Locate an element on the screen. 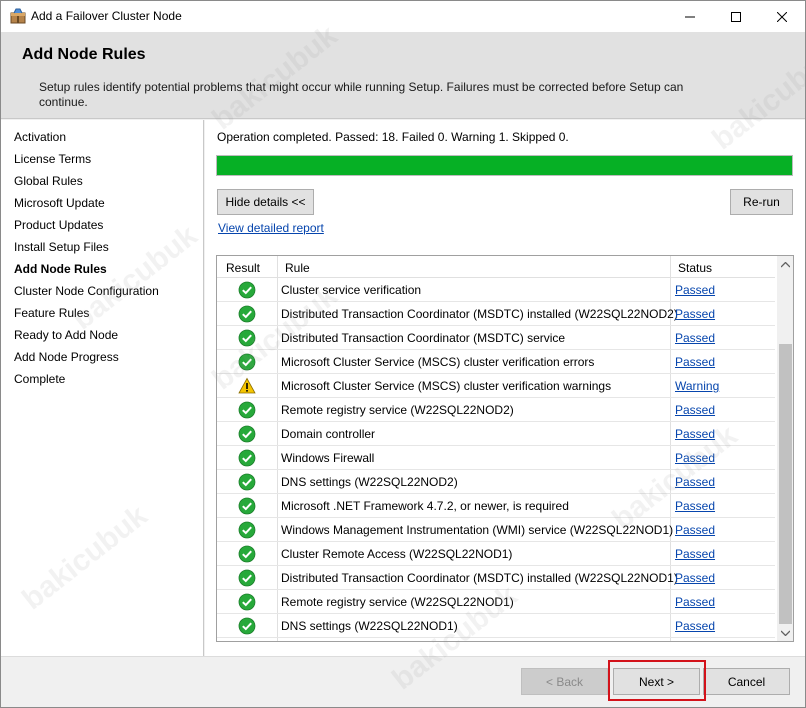 The image size is (806, 708). table-scrollbar is located at coordinates (785, 448).